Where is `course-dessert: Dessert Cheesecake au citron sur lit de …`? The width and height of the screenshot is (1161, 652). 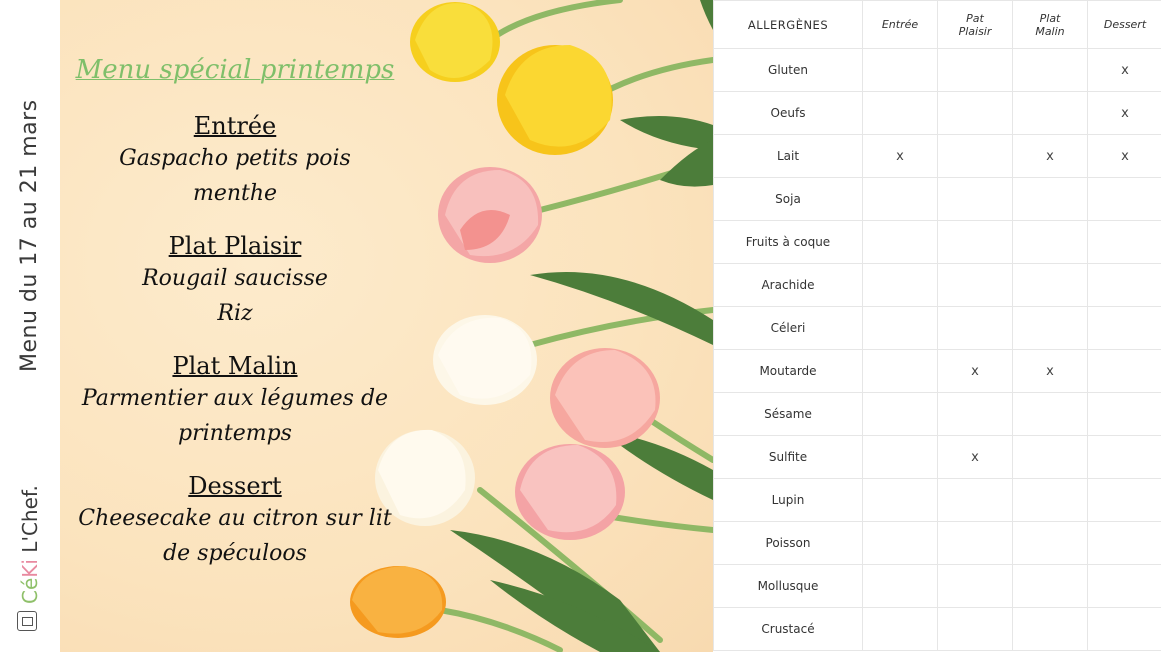 course-dessert: Dessert Cheesecake au citron sur lit de … is located at coordinates (235, 521).